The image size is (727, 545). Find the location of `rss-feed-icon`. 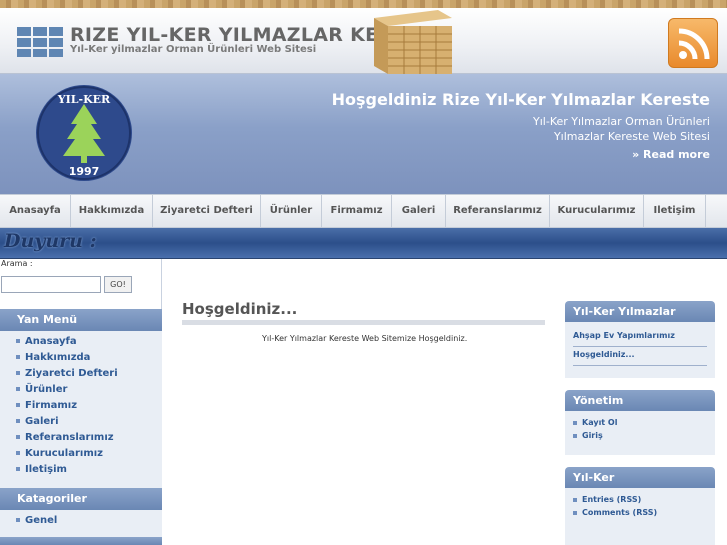

rss-feed-icon is located at coordinates (693, 43).